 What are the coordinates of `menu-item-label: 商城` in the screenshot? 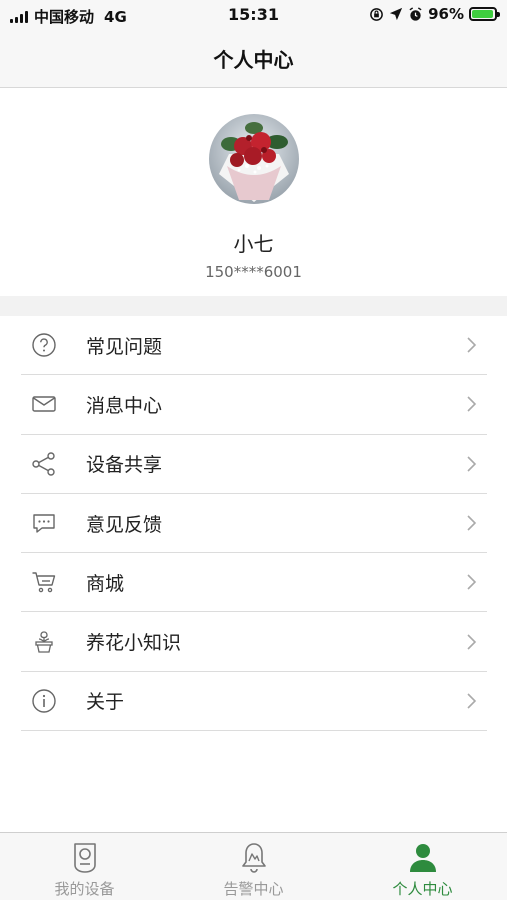 It's located at (105, 583).